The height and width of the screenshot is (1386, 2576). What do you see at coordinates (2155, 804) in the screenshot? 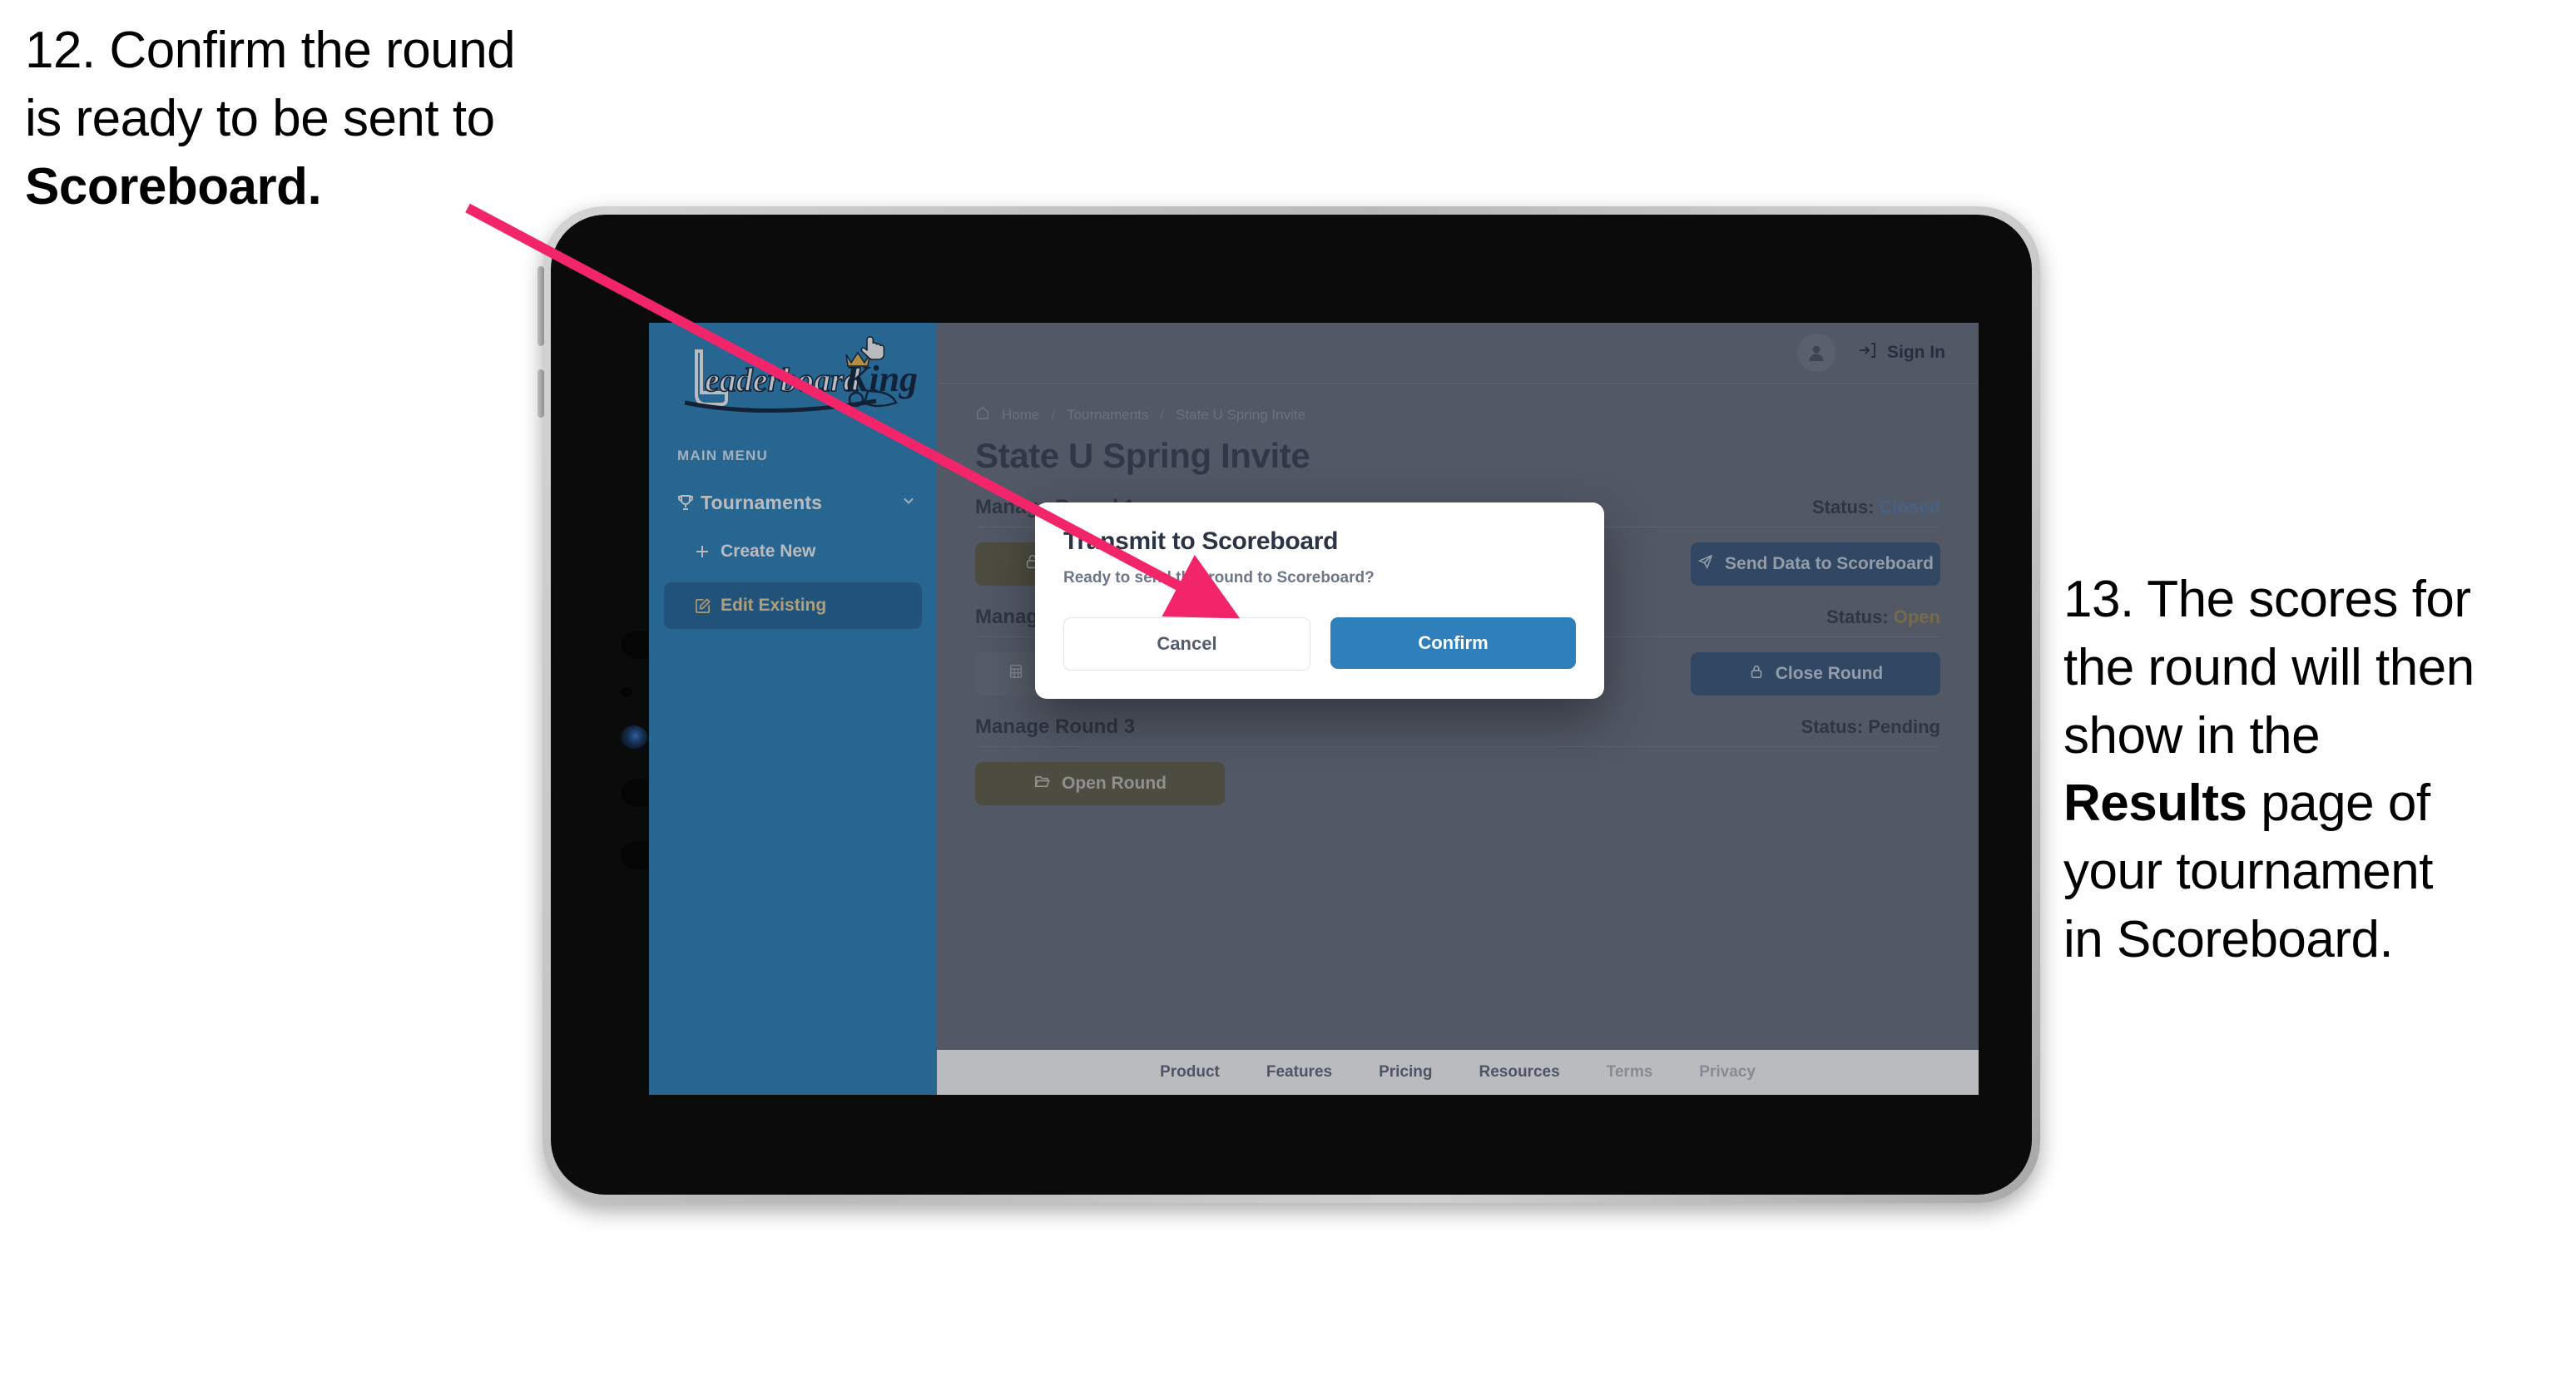
I see `annotation-right-bold: Results` at bounding box center [2155, 804].